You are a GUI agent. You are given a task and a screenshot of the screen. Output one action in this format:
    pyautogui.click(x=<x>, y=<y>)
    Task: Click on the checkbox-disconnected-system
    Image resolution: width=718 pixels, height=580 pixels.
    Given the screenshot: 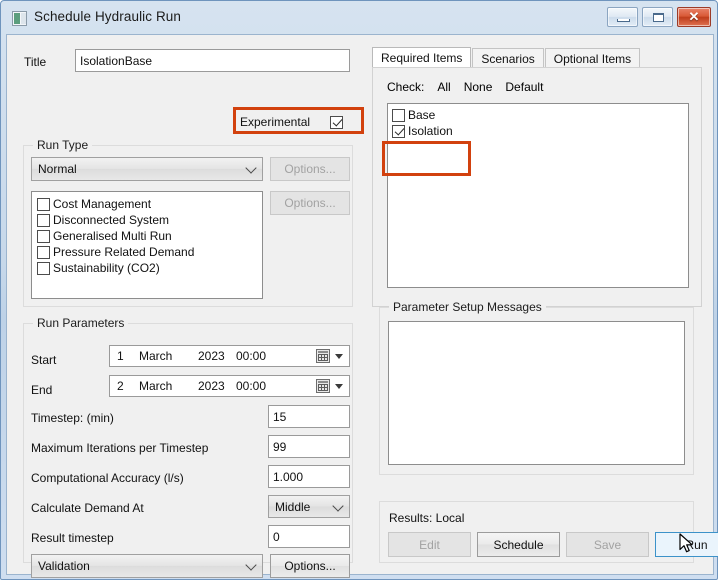 What is the action you would take?
    pyautogui.click(x=43, y=220)
    